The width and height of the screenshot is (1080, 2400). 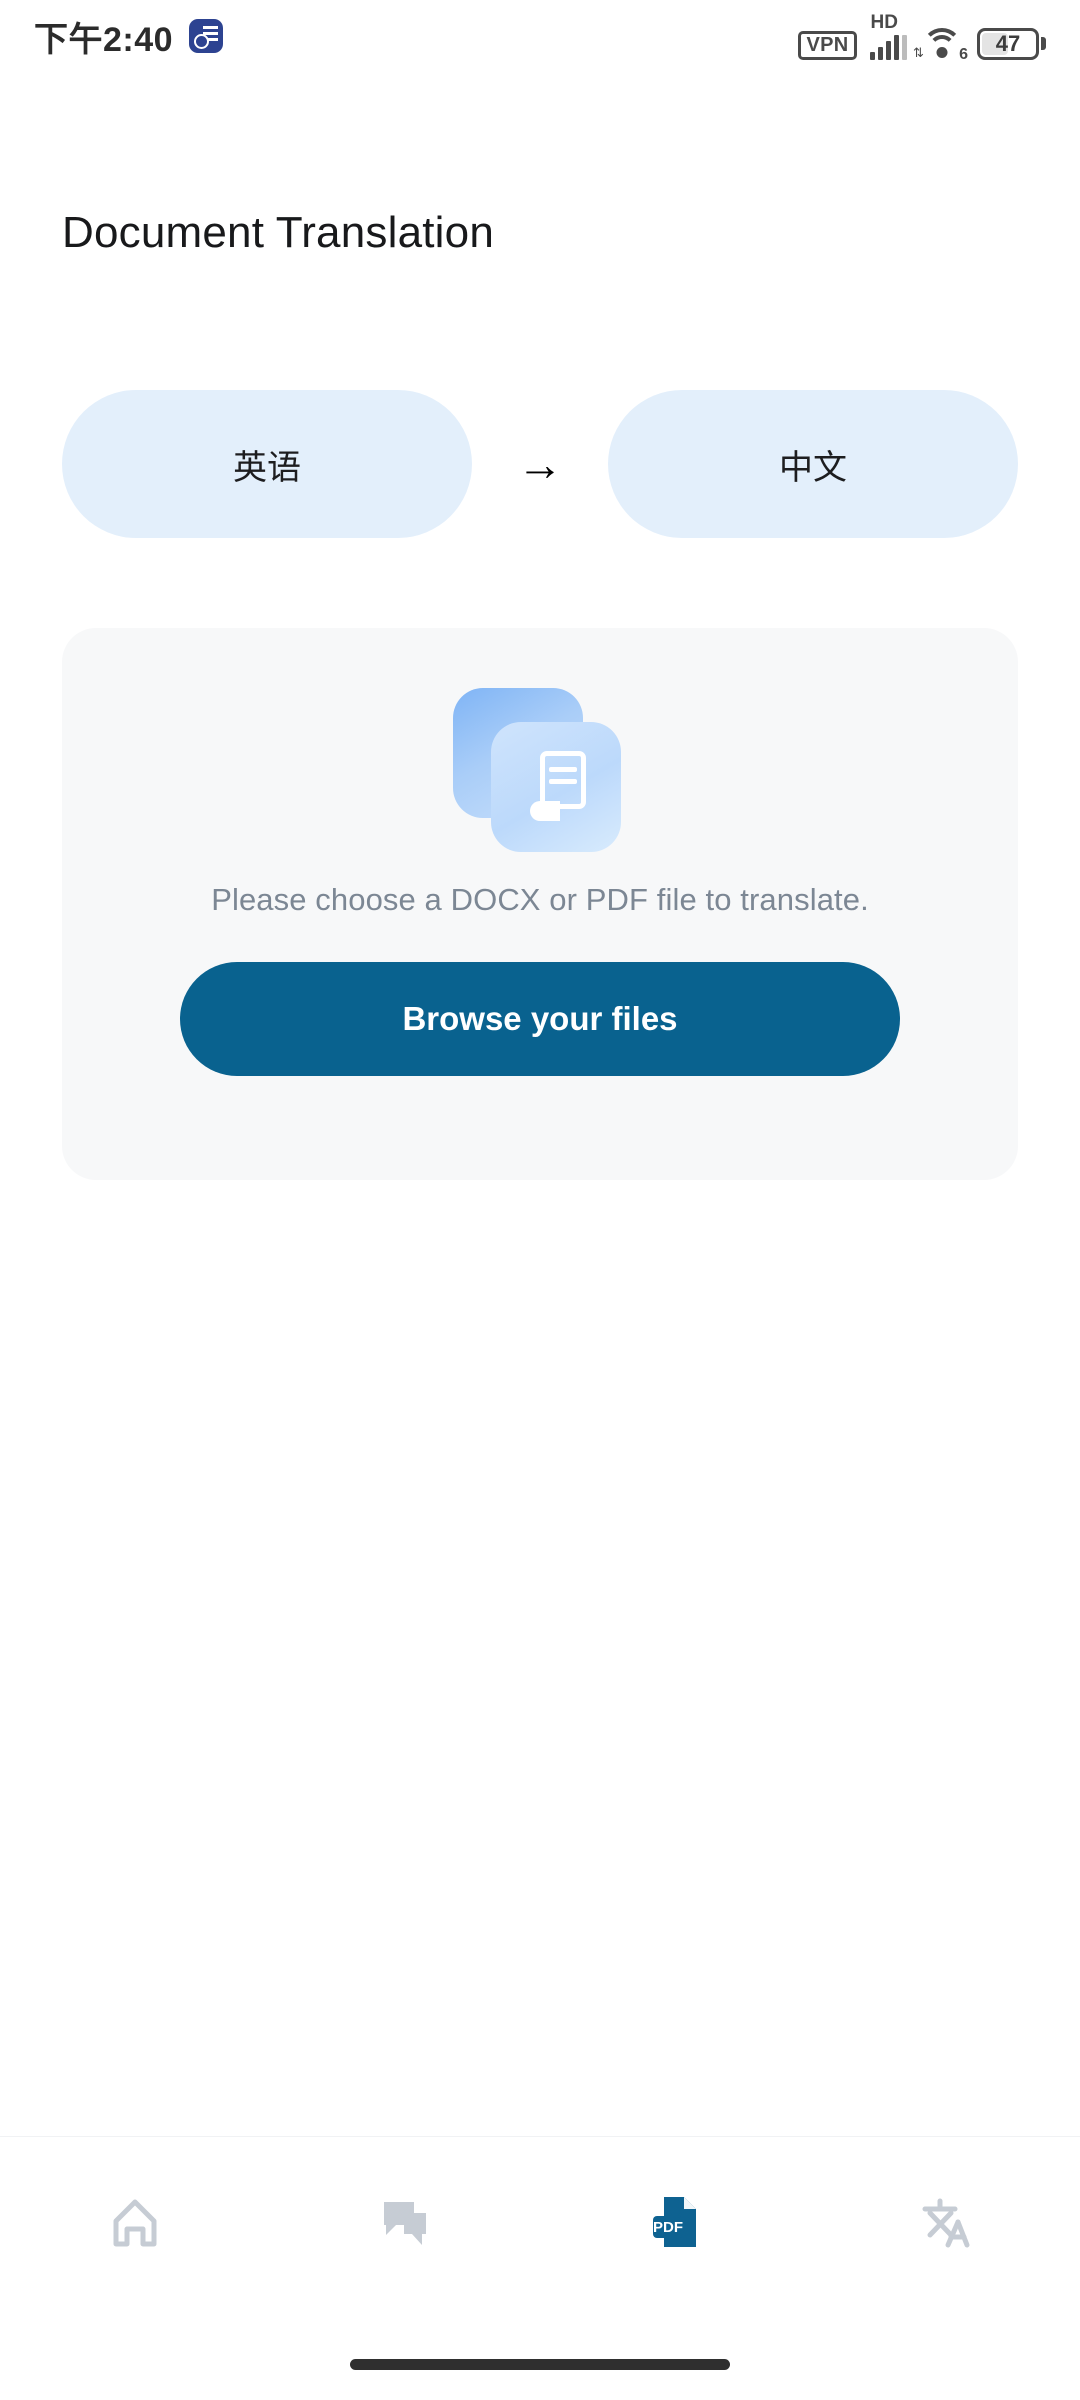 I want to click on browse-files-button: Browse your files, so click(x=540, y=1019).